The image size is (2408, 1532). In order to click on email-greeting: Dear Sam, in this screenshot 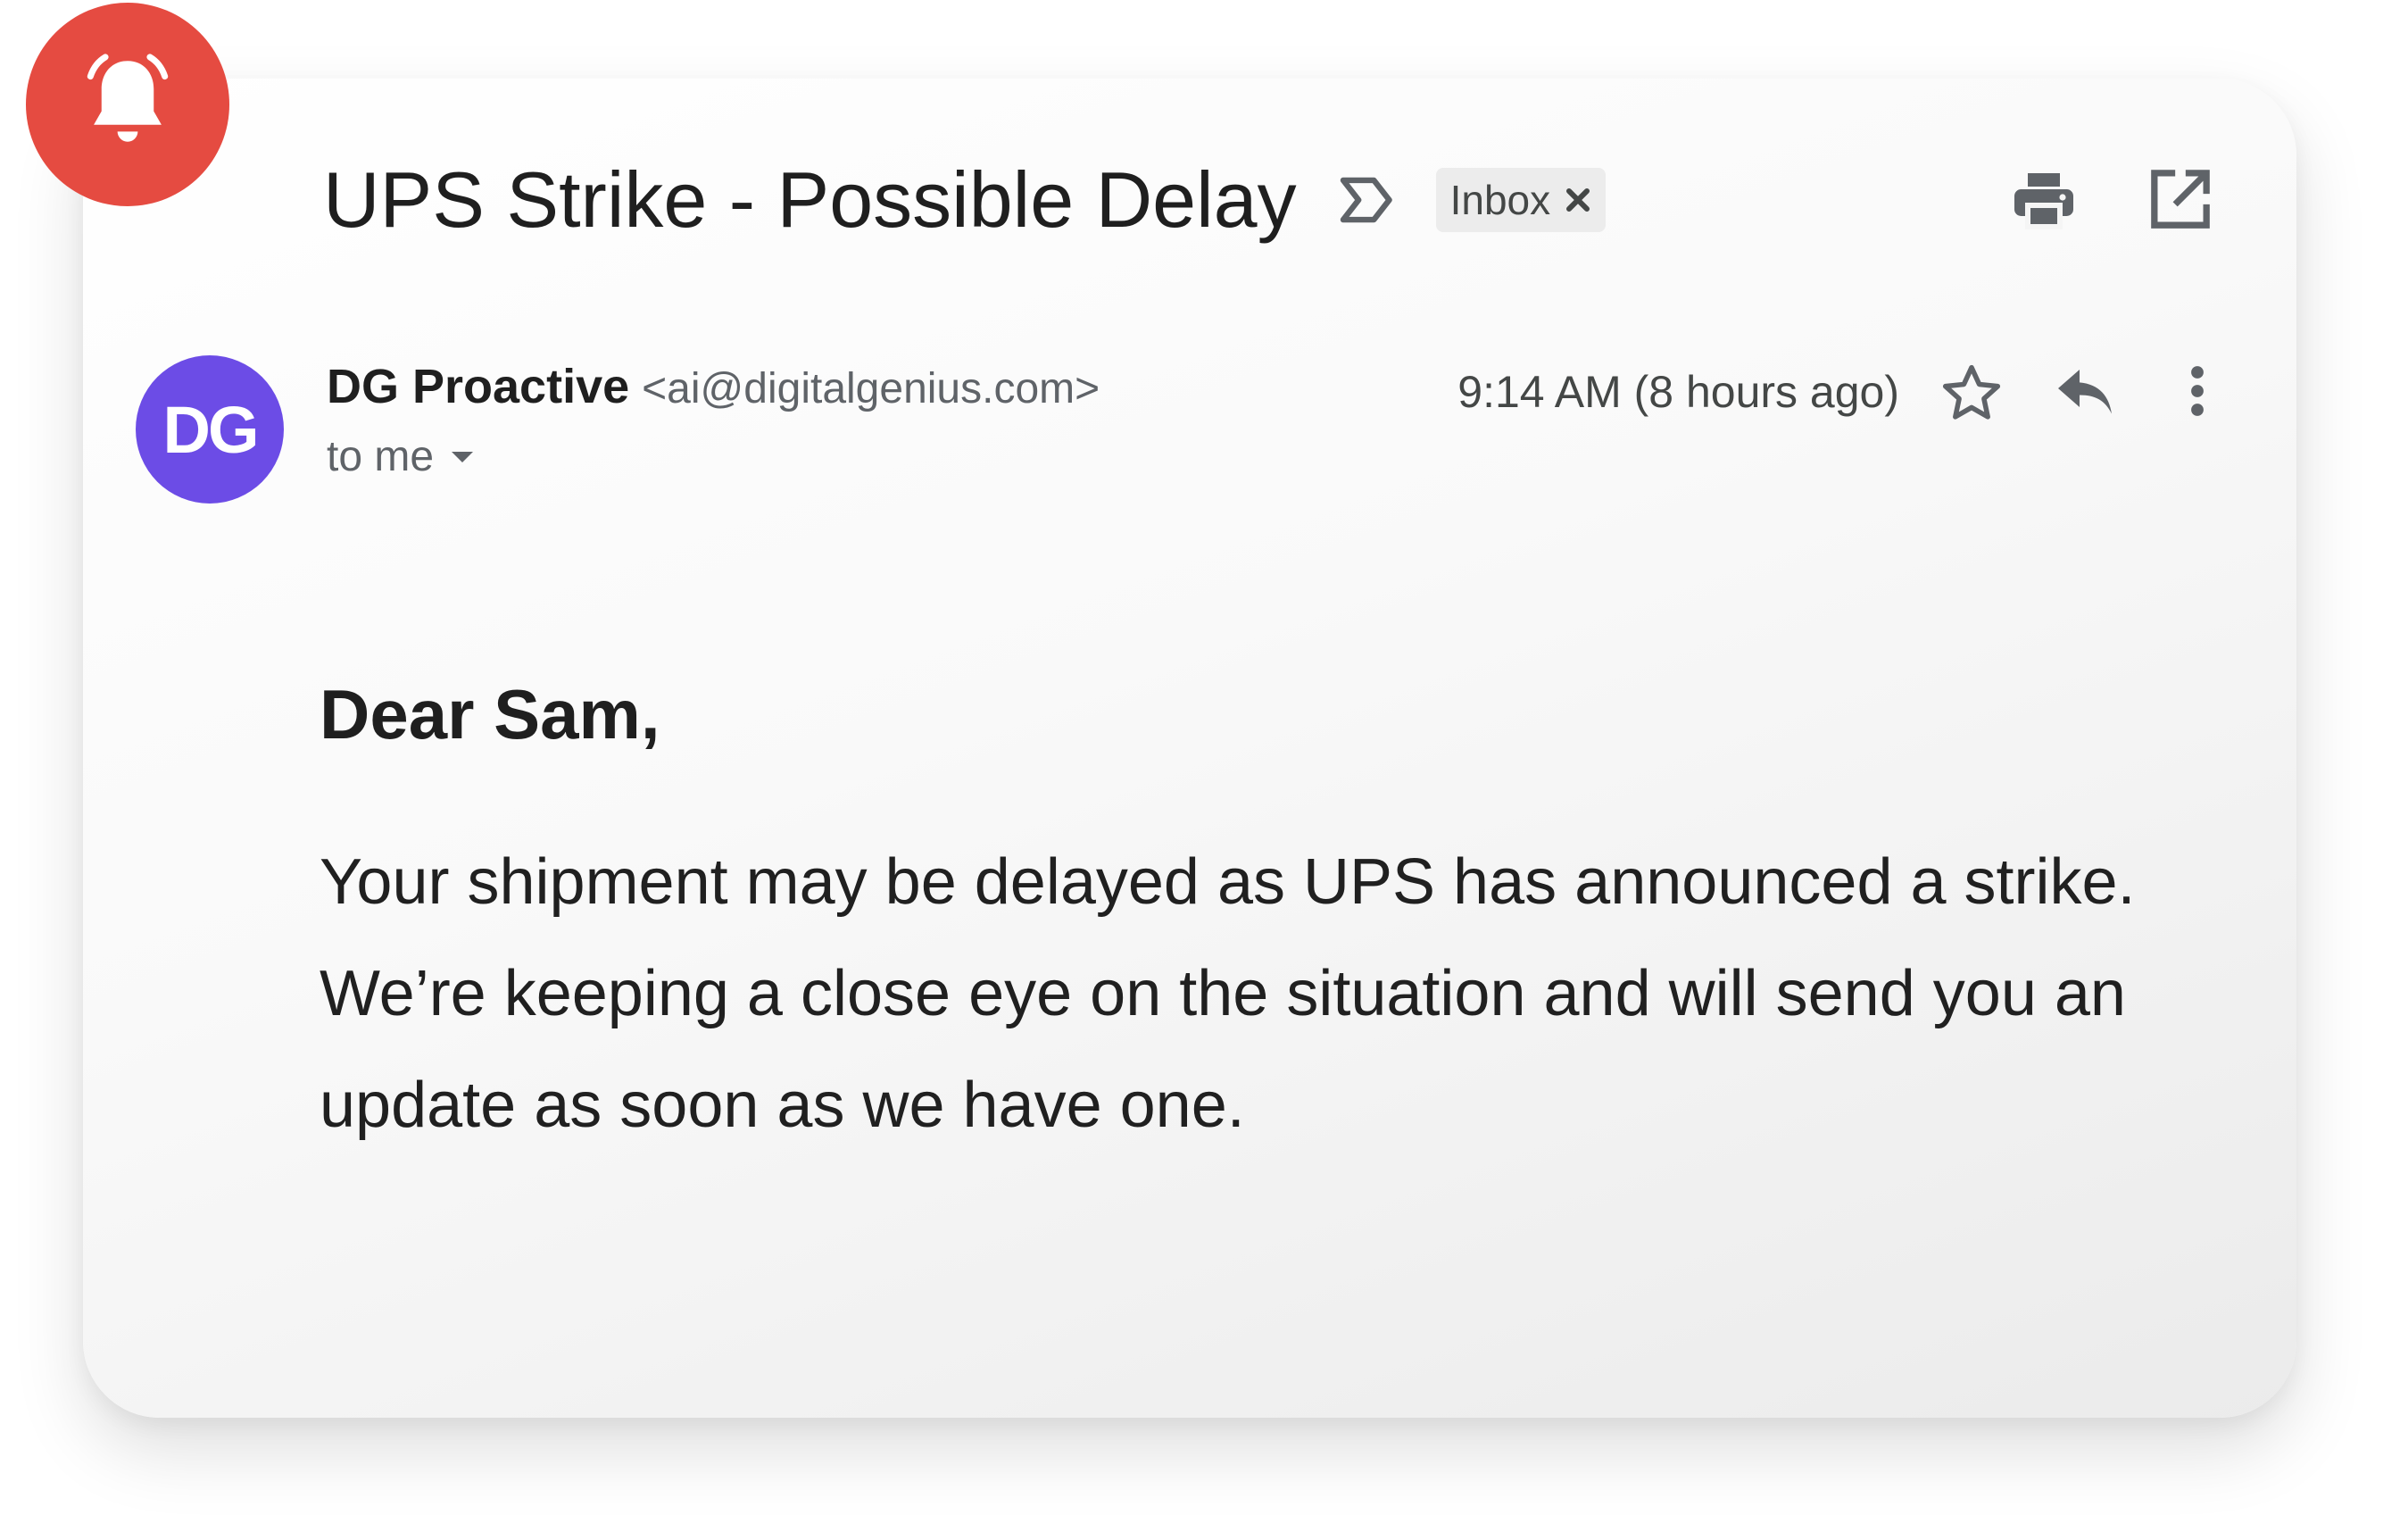, I will do `click(490, 714)`.